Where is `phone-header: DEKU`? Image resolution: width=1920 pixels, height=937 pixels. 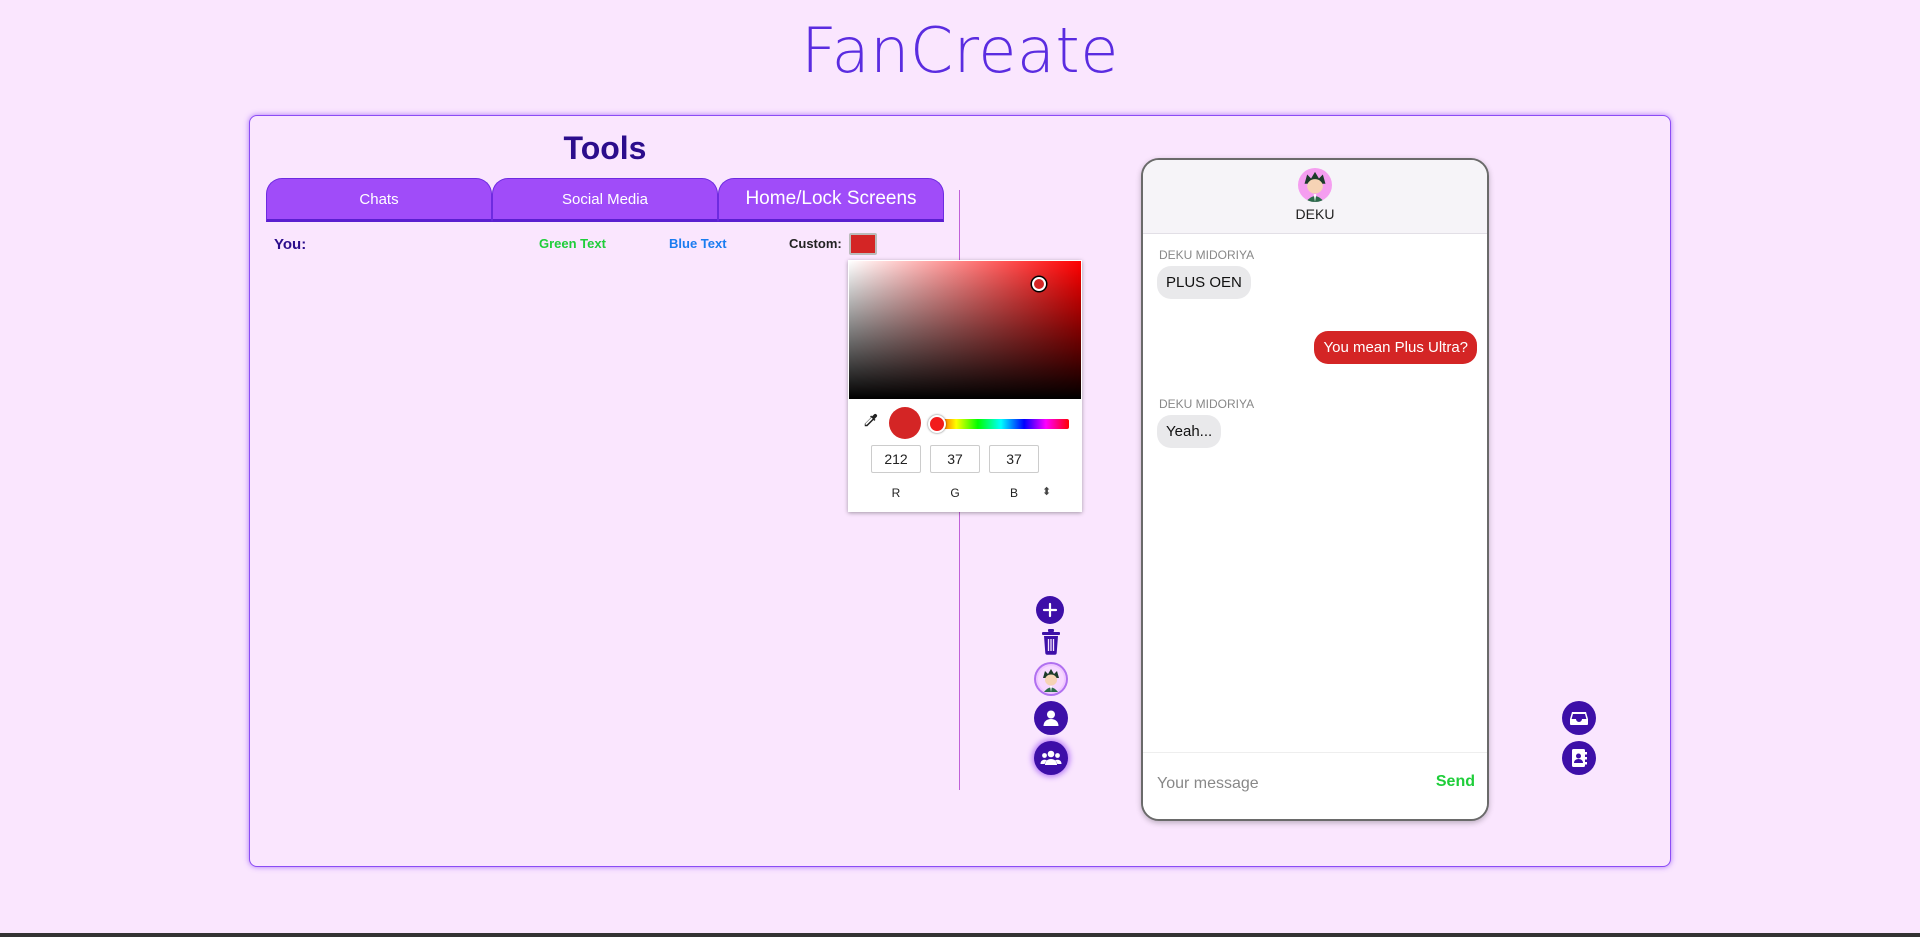
phone-header: DEKU is located at coordinates (1315, 197).